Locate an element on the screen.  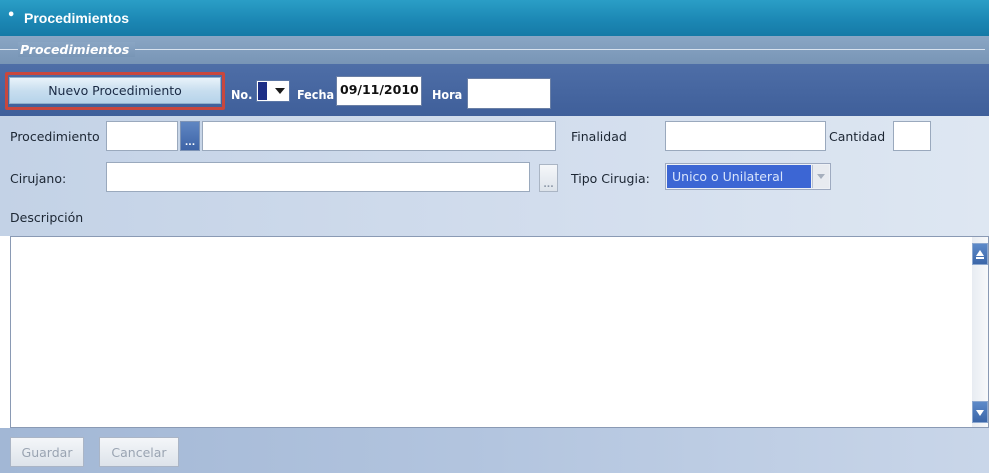
hora-label: Hora is located at coordinates (447, 94).